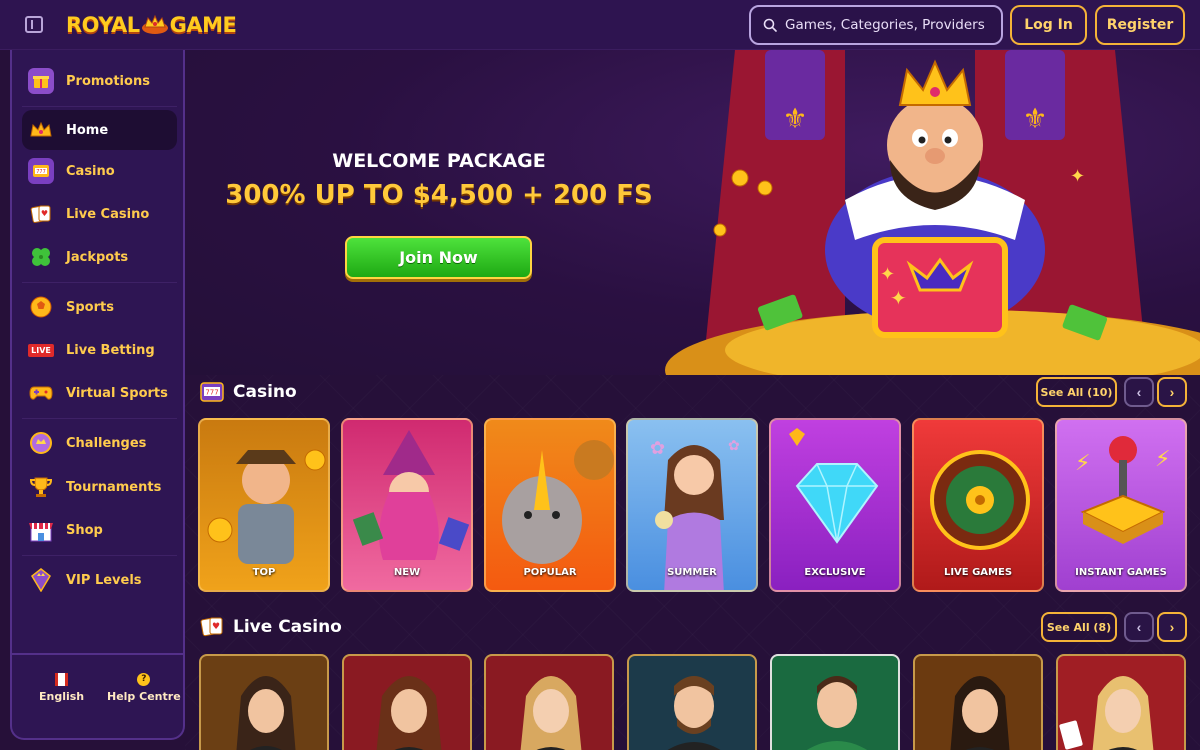 This screenshot has height=750, width=1200. I want to click on ball-icon, so click(41, 307).